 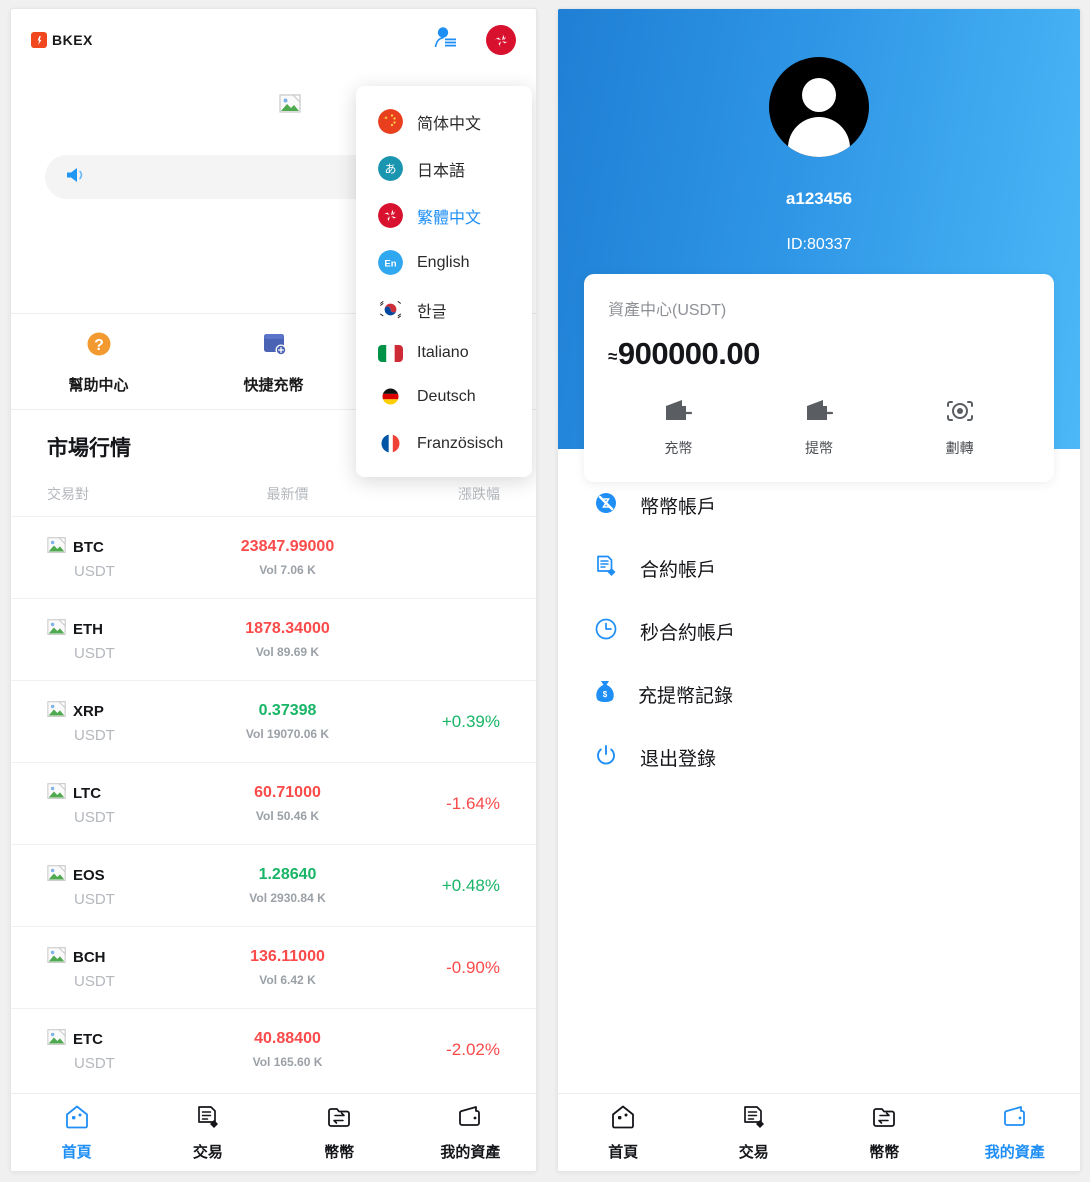 What do you see at coordinates (444, 121) in the screenshot?
I see `language-option-cn: 简体中文` at bounding box center [444, 121].